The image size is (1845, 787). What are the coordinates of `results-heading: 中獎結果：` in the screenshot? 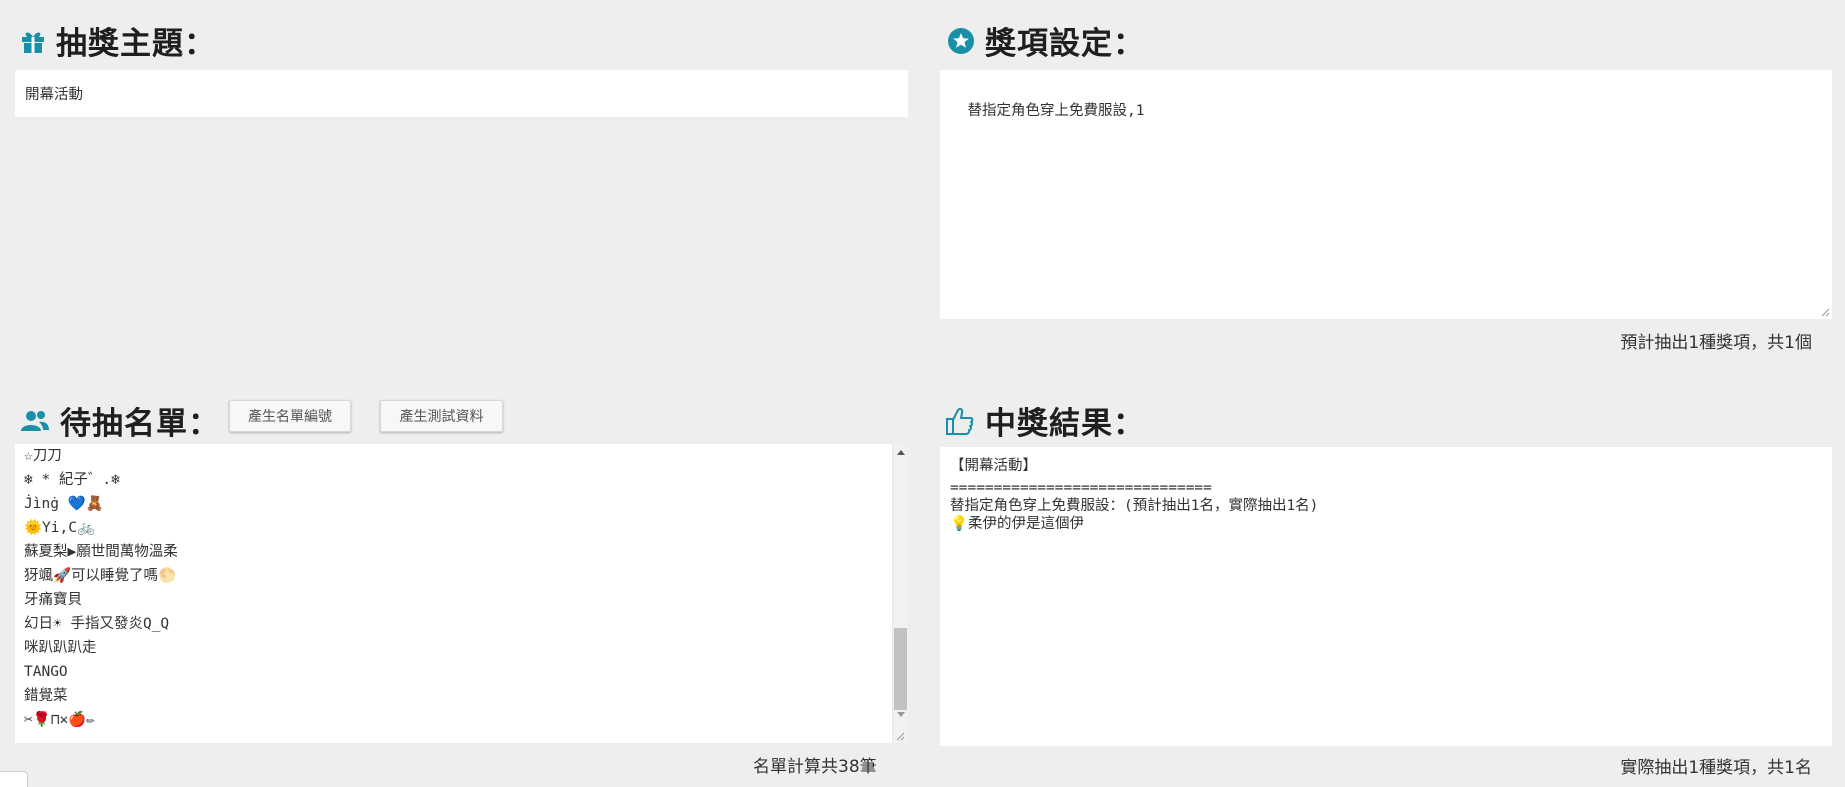 It's located at (1045, 420).